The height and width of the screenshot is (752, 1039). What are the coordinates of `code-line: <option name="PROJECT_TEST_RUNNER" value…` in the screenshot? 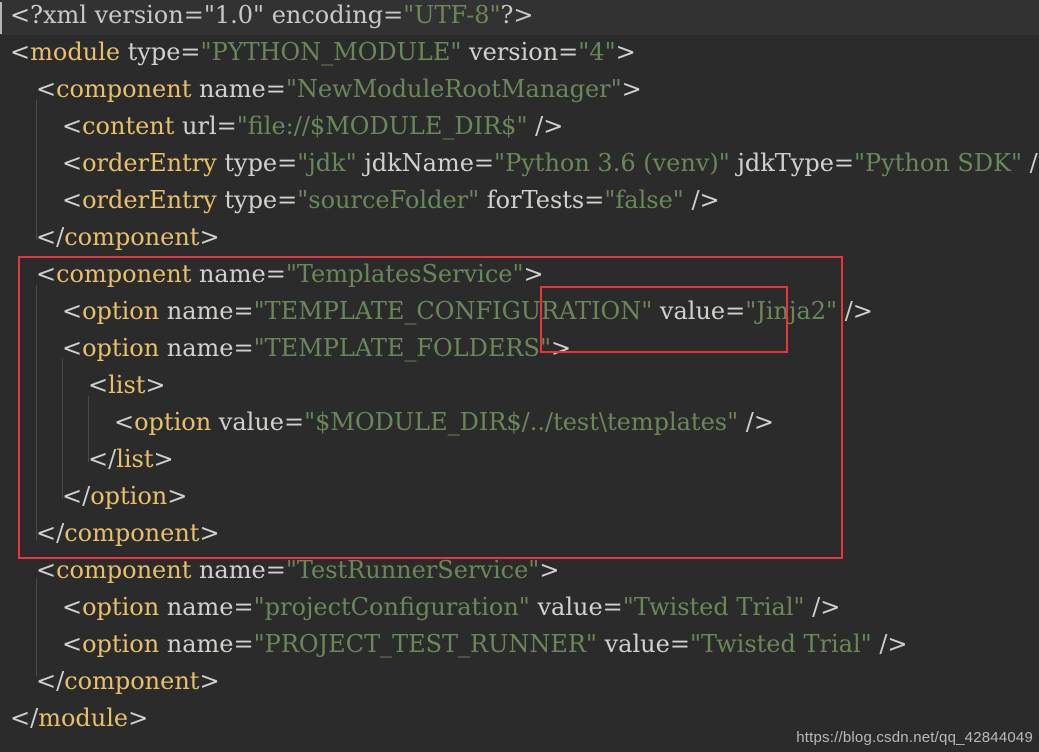 It's located at (519, 644).